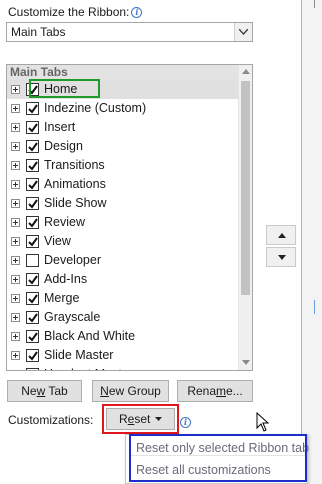 The width and height of the screenshot is (322, 484). I want to click on rename-label-pre: Rena, so click(201, 391).